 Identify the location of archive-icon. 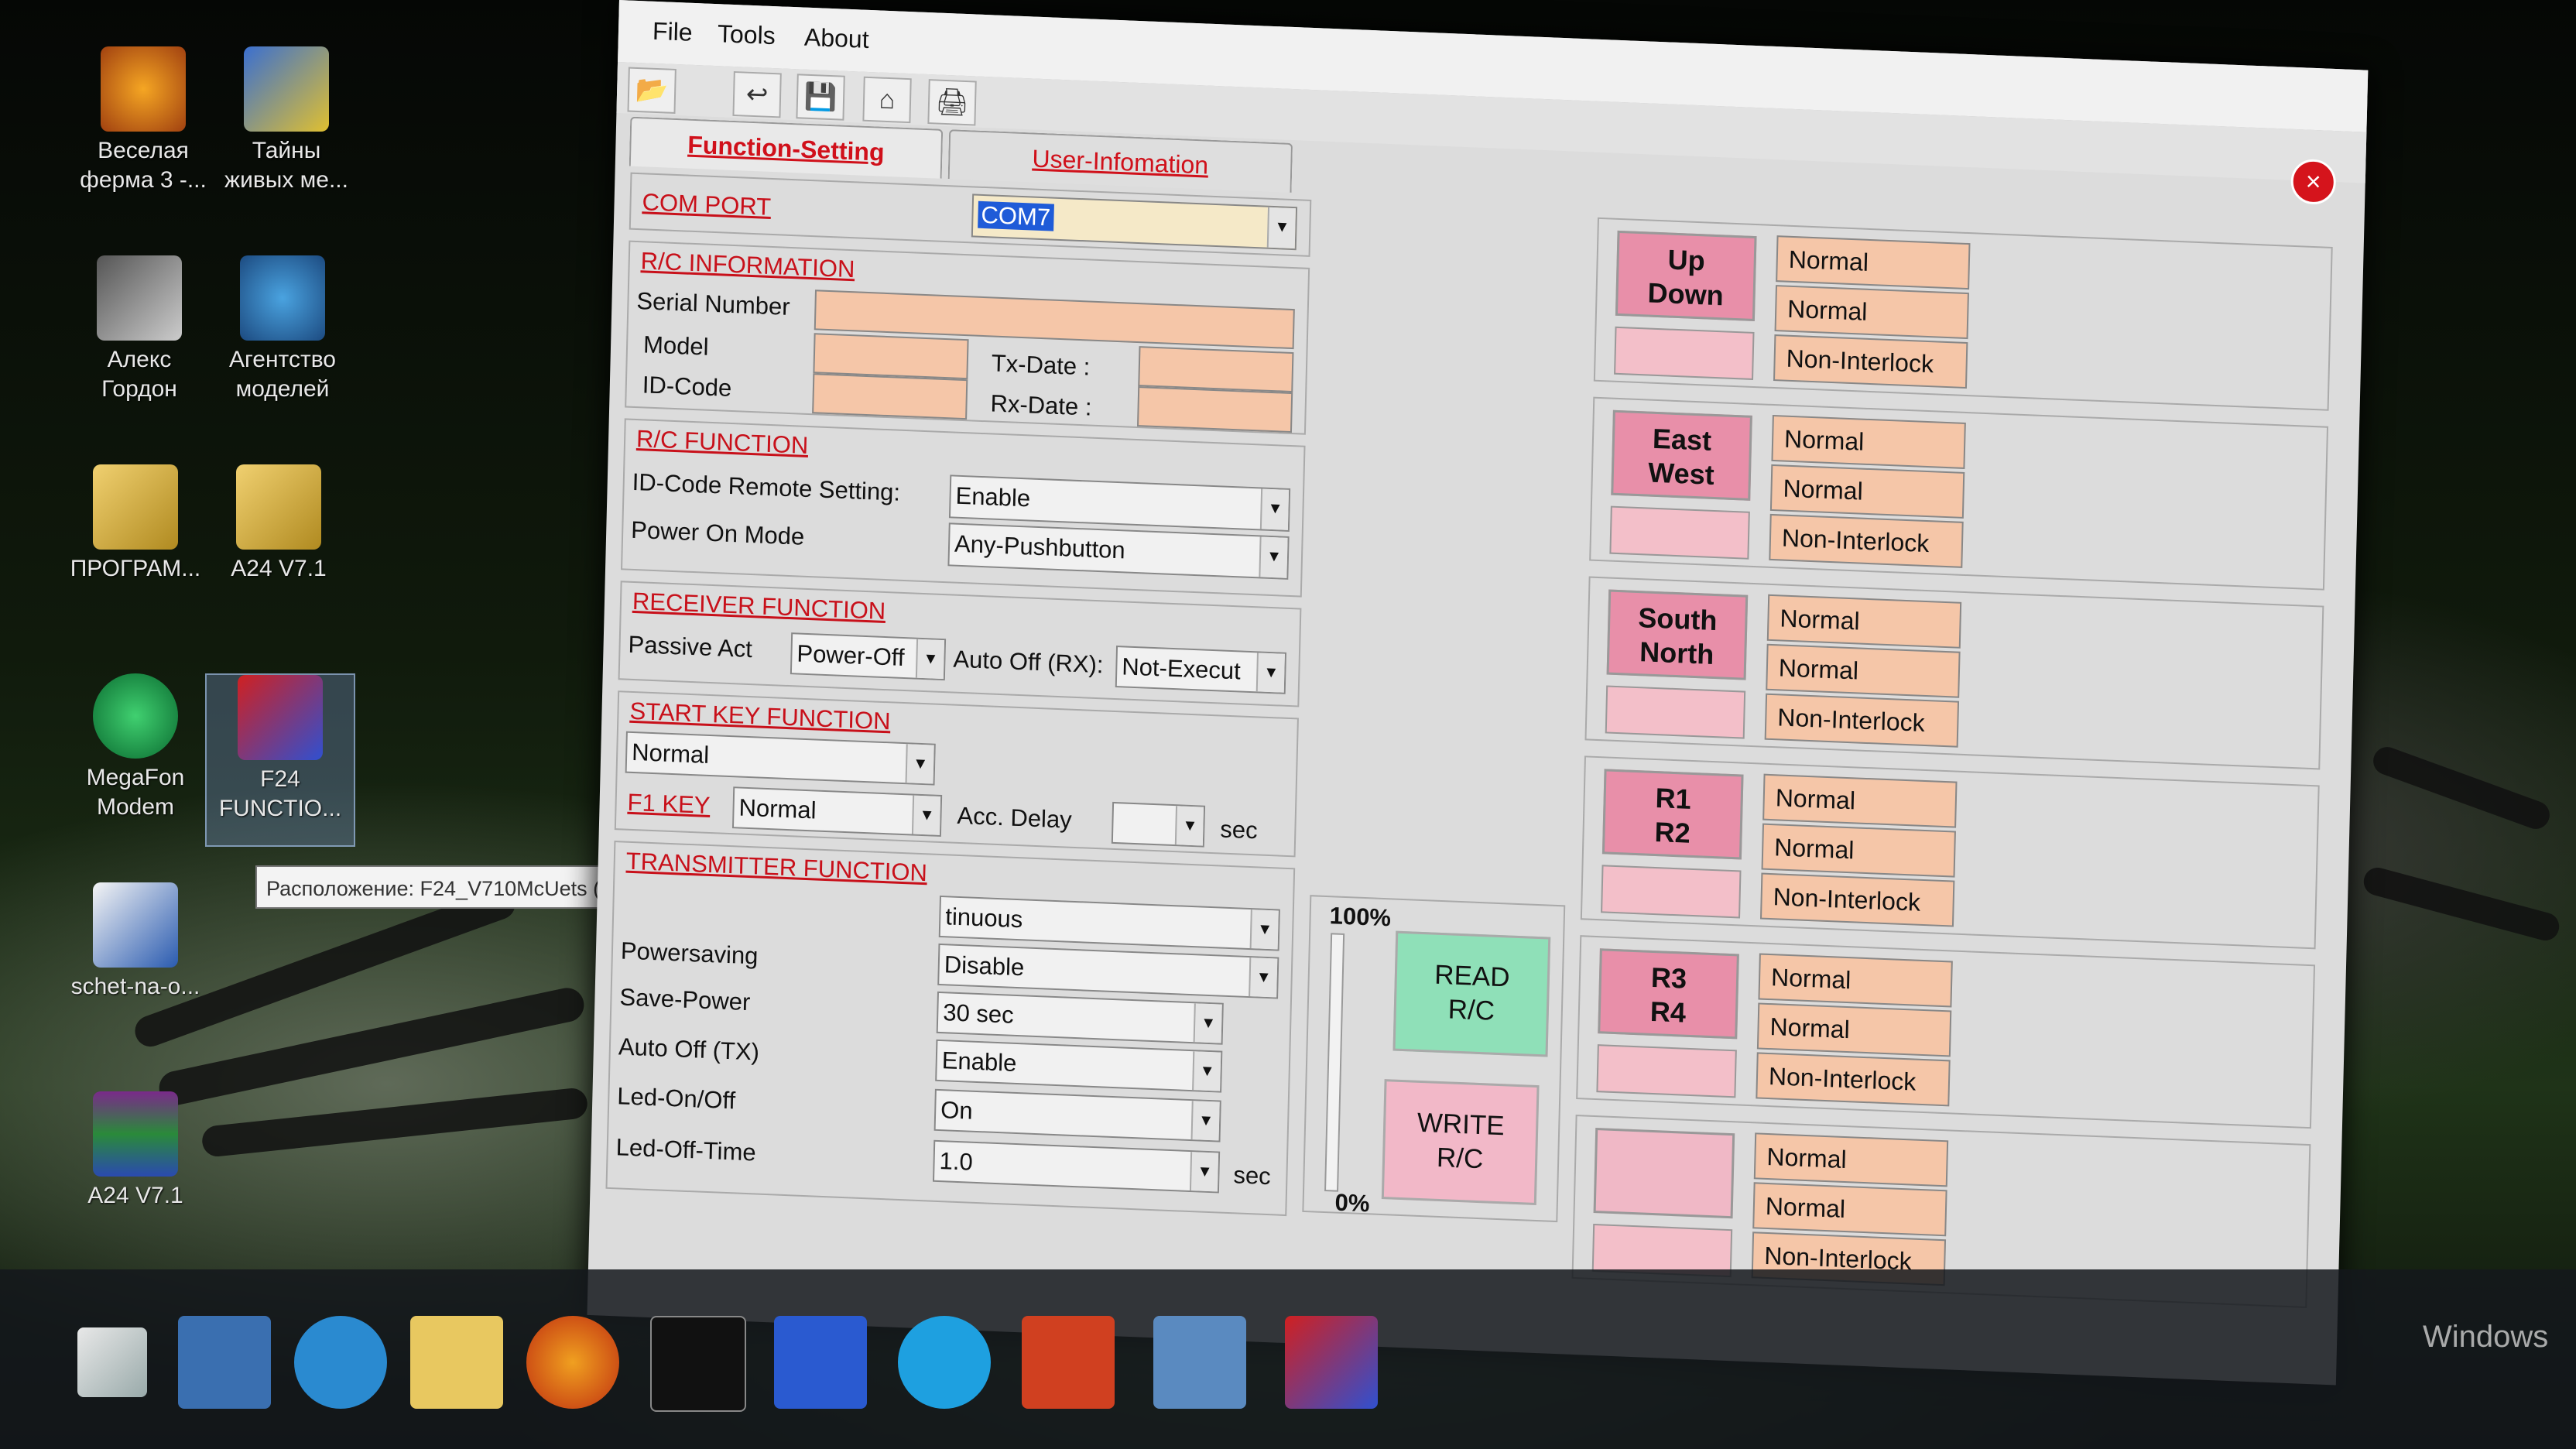
(135, 1134).